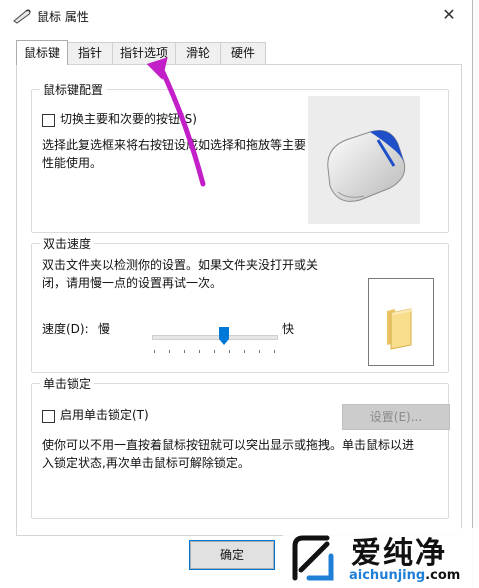 This screenshot has width=479, height=588. Describe the element at coordinates (243, 53) in the screenshot. I see `tab-hardware: 硬件` at that location.